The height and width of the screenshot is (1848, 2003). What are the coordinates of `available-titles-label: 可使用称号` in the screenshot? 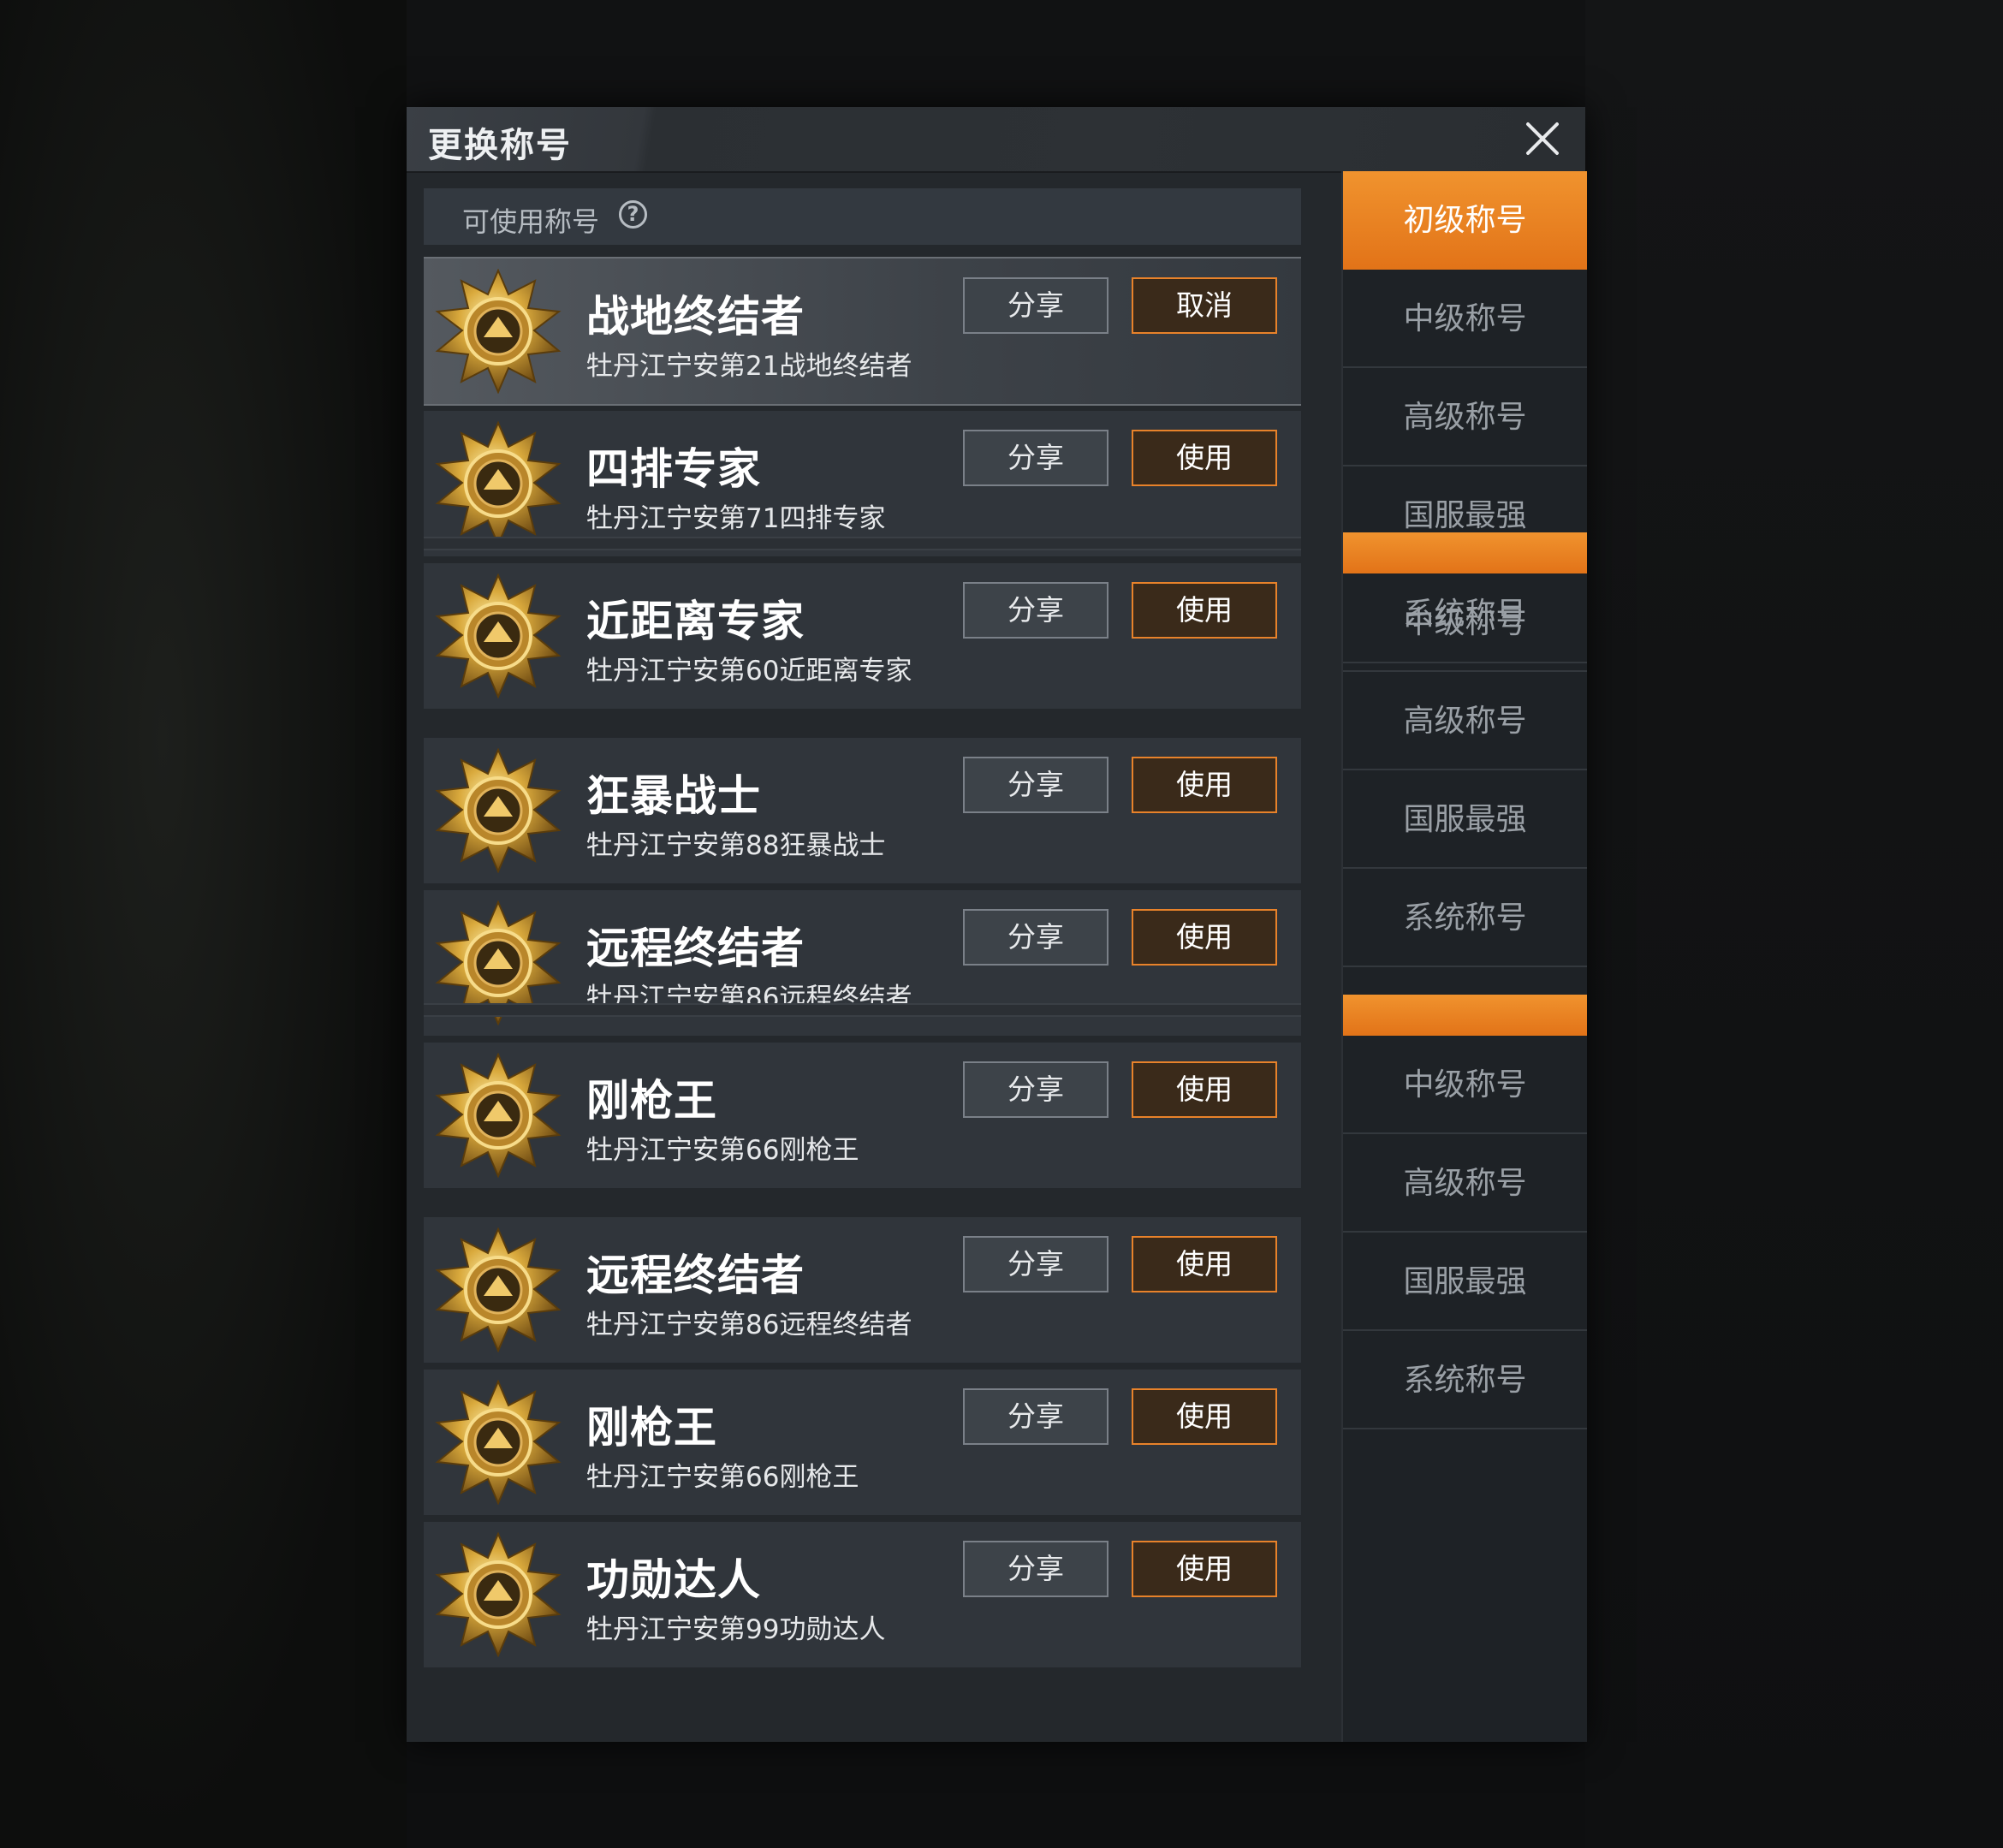 It's located at (531, 221).